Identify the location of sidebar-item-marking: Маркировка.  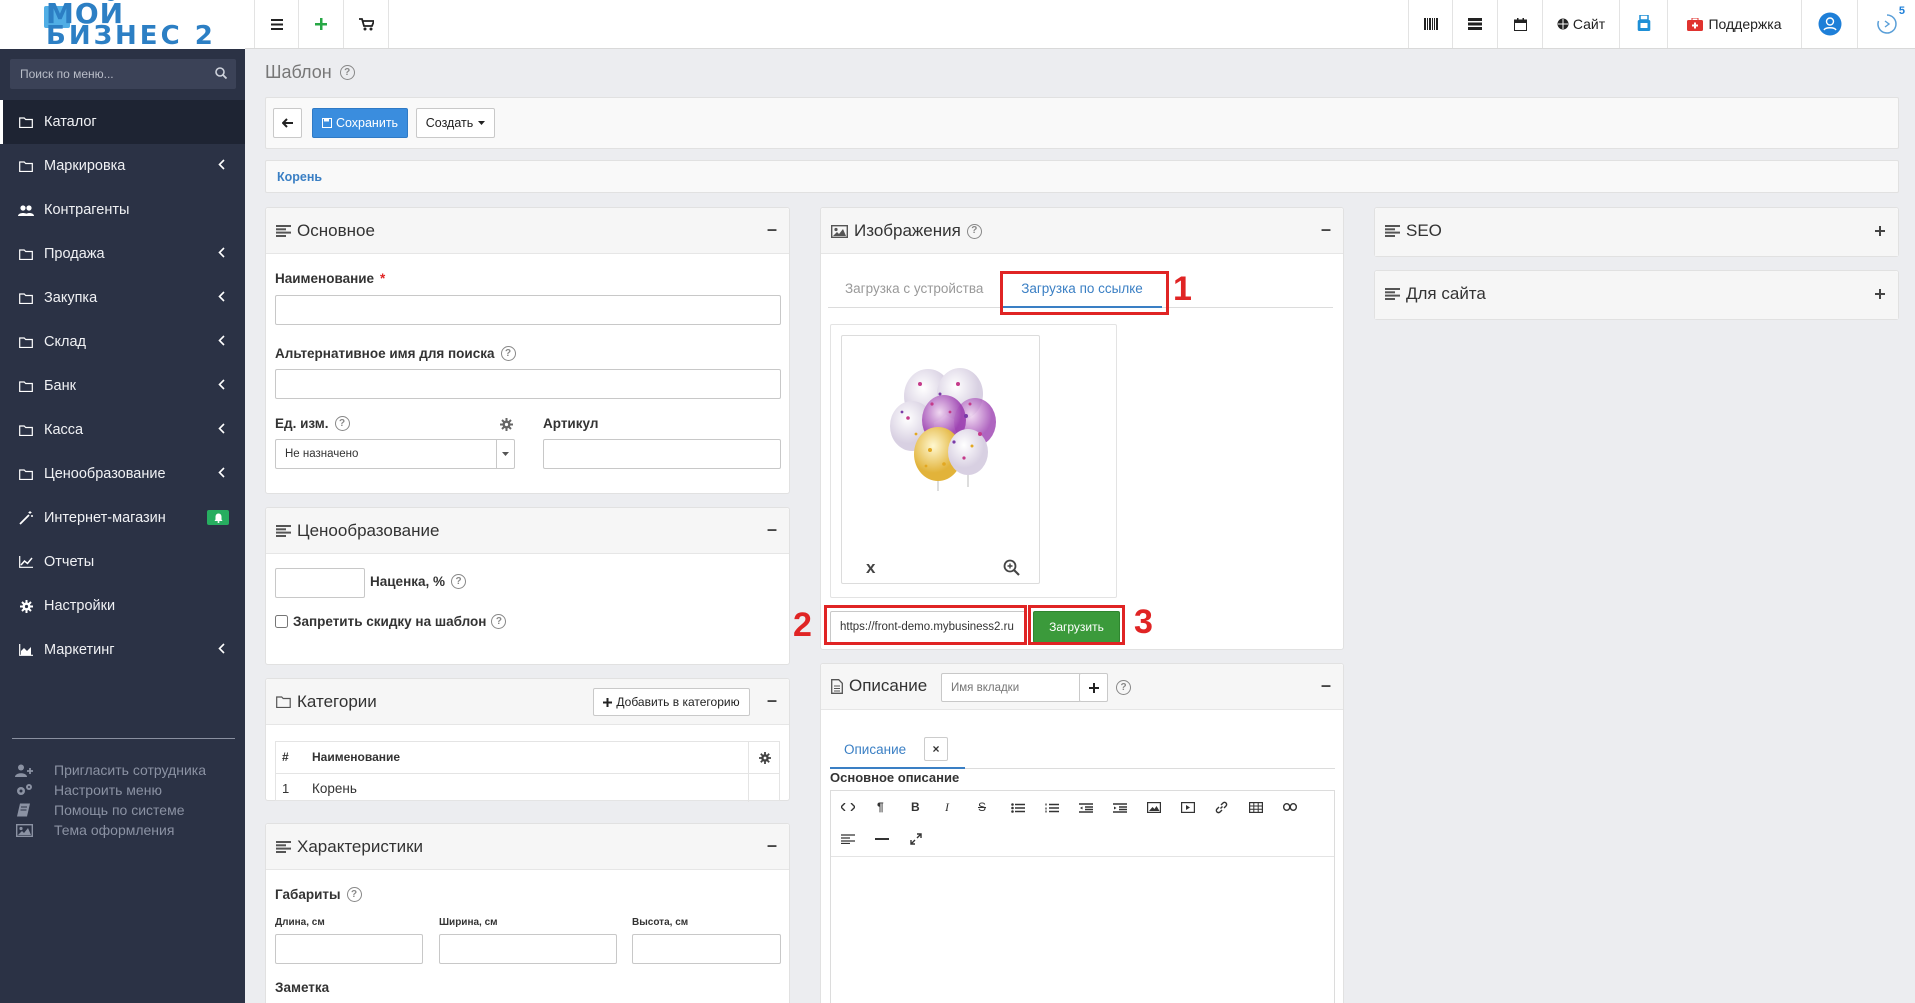
(122, 166).